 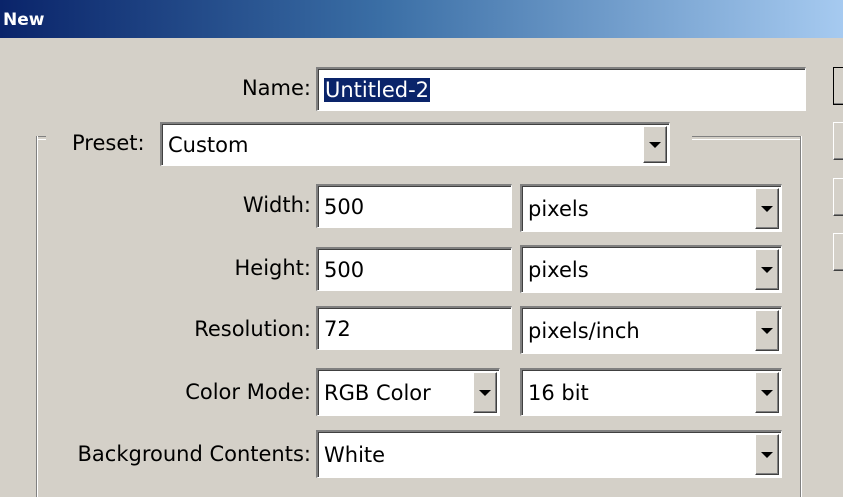 What do you see at coordinates (344, 206) in the screenshot?
I see `width-value: 500` at bounding box center [344, 206].